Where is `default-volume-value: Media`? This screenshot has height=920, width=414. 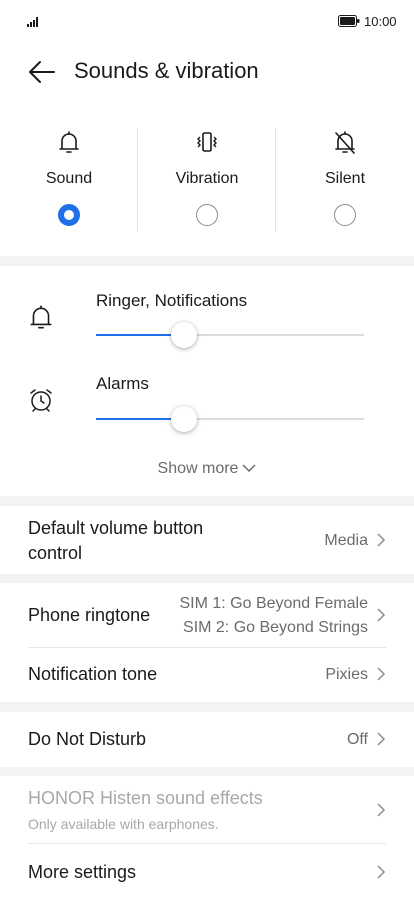 default-volume-value: Media is located at coordinates (346, 540).